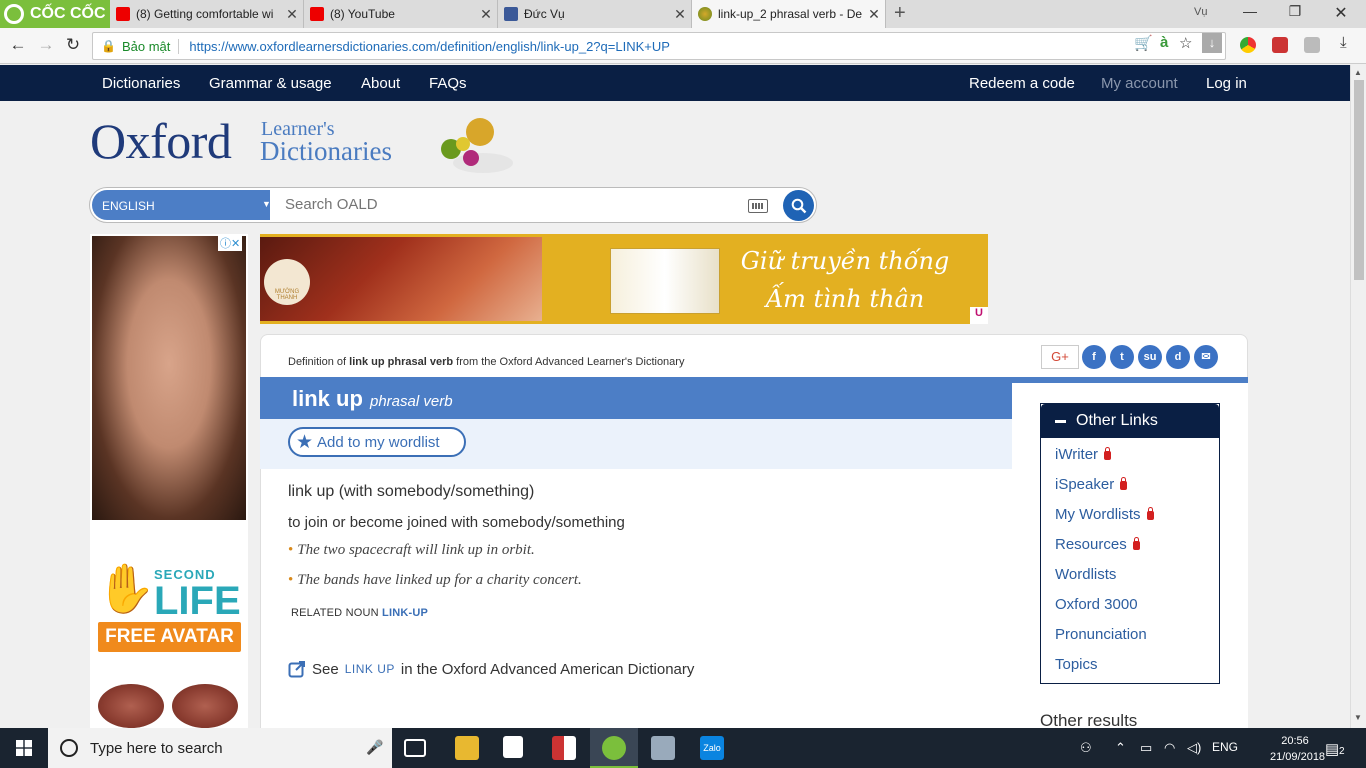 The height and width of the screenshot is (768, 1366). Describe the element at coordinates (1091, 544) in the screenshot. I see `other-link-label: Resources` at that location.